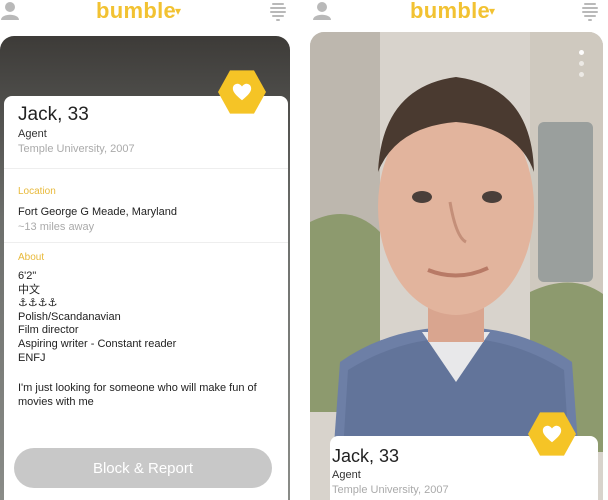  I want to click on profile-summary-card: Jack, 33 Agent Temple University, 2007, so click(464, 456).